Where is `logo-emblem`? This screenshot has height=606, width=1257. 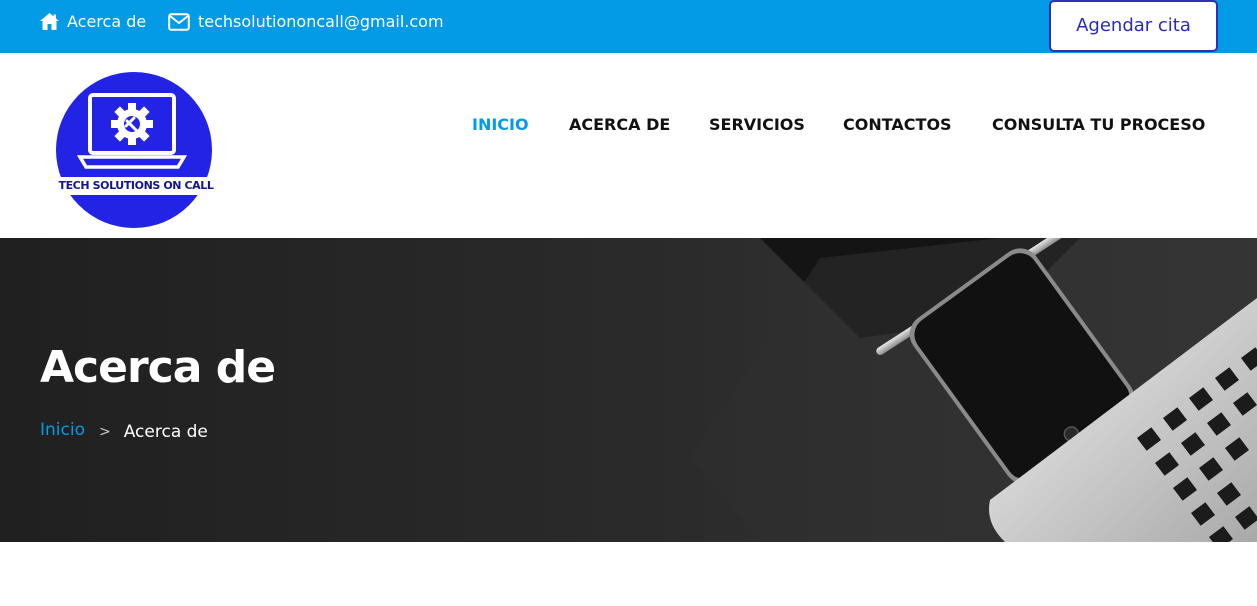 logo-emblem is located at coordinates (136, 150).